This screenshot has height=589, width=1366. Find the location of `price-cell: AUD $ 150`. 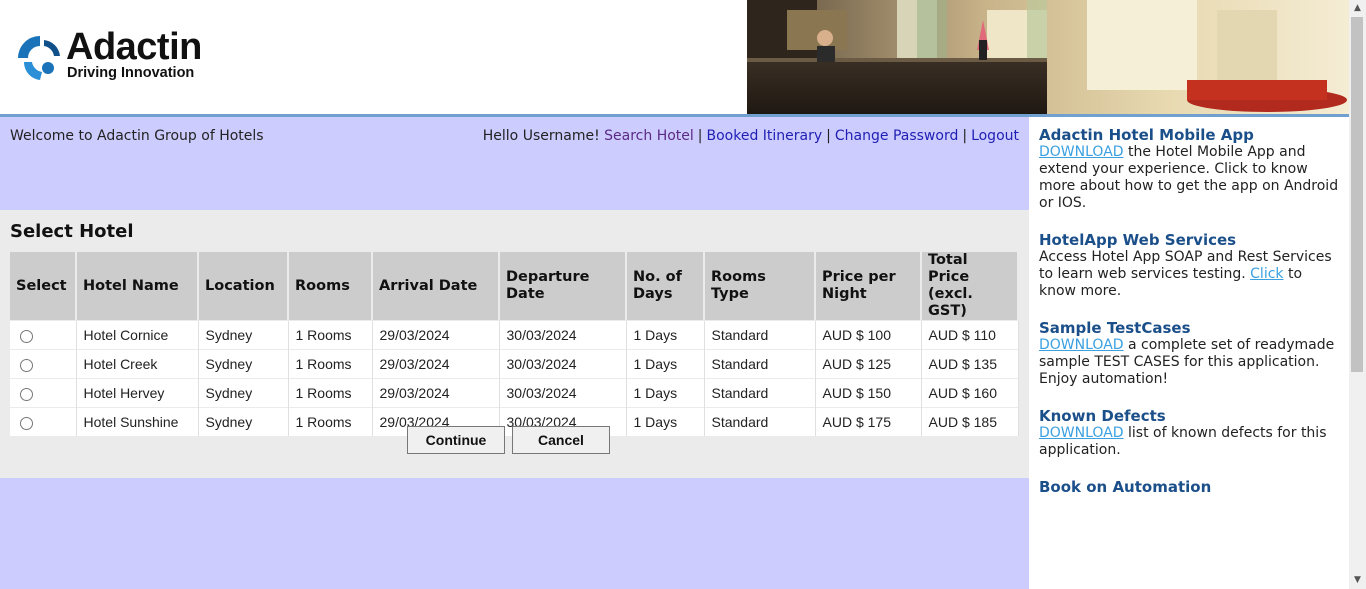

price-cell: AUD $ 150 is located at coordinates (868, 393).